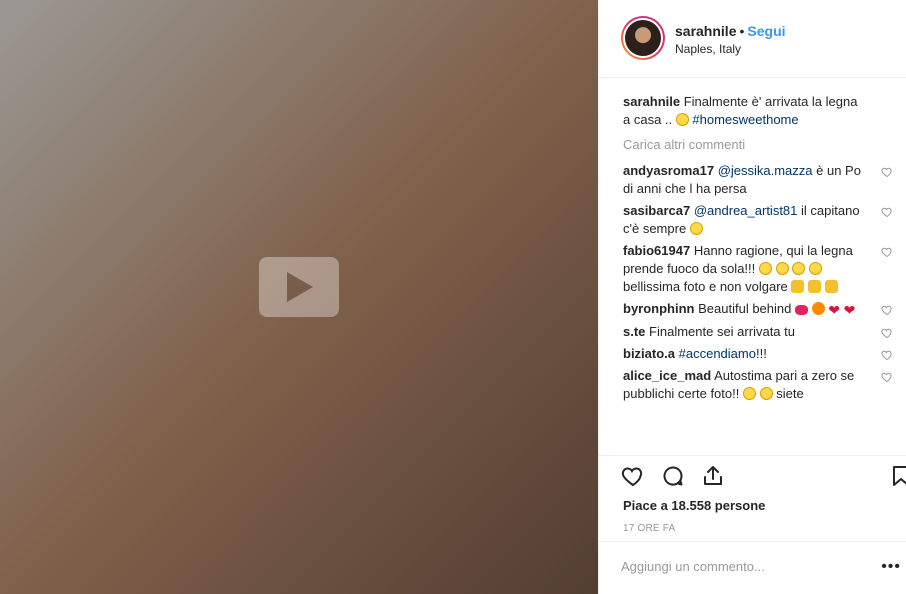  What do you see at coordinates (634, 331) in the screenshot?
I see `comment-username: s.te` at bounding box center [634, 331].